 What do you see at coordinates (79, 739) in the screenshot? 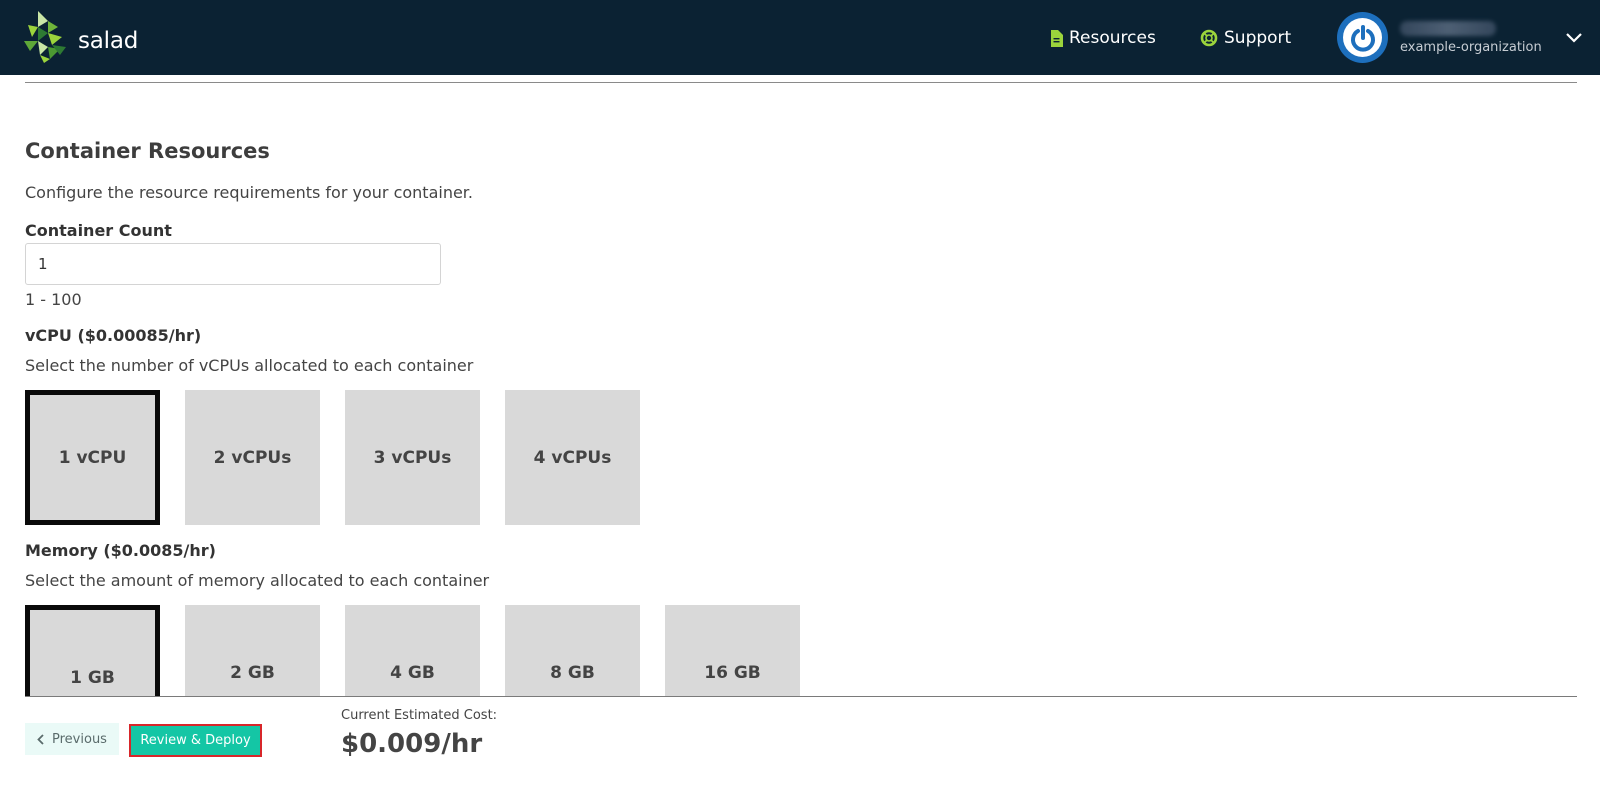
I see `previous-button-label: Previous` at bounding box center [79, 739].